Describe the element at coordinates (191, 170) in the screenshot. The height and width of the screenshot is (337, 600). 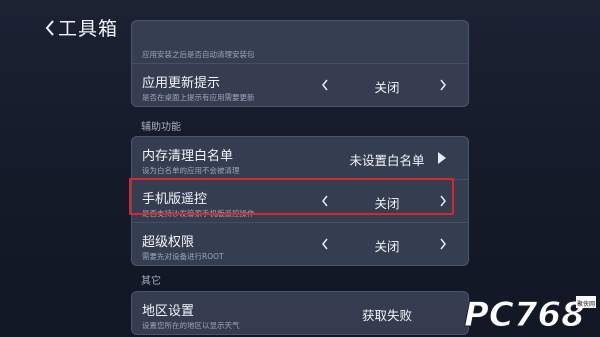
I see `setting-description: 设为白名单的应用不会被清理` at that location.